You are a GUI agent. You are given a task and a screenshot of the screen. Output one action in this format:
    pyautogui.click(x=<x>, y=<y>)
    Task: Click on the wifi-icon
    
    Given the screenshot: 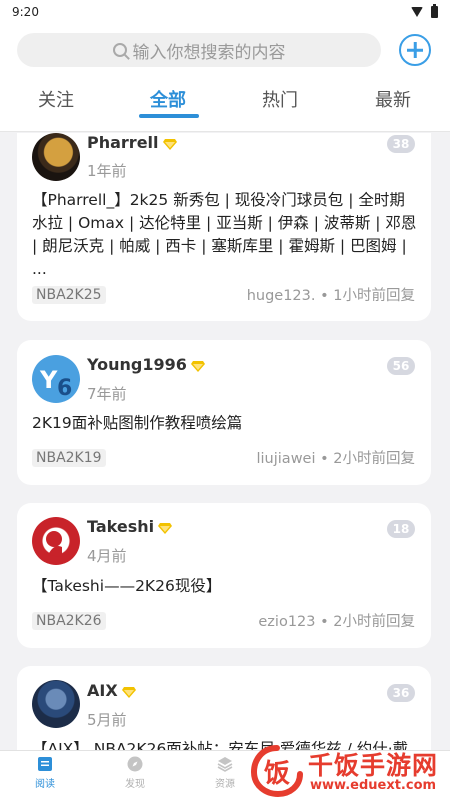 What is the action you would take?
    pyautogui.click(x=417, y=12)
    